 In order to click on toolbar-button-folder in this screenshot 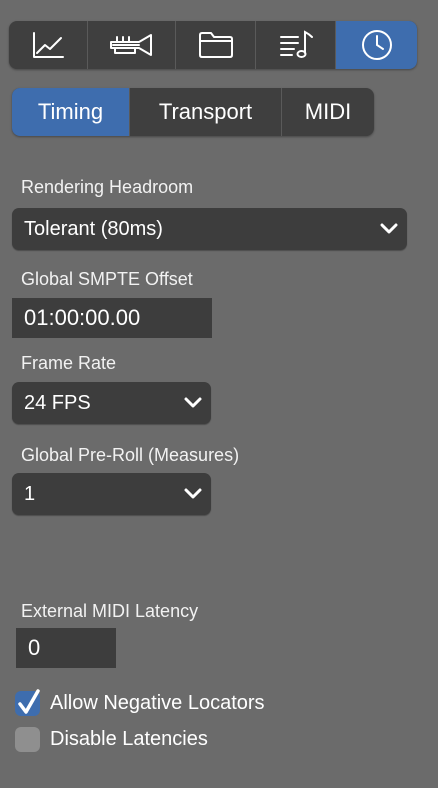, I will do `click(216, 45)`.